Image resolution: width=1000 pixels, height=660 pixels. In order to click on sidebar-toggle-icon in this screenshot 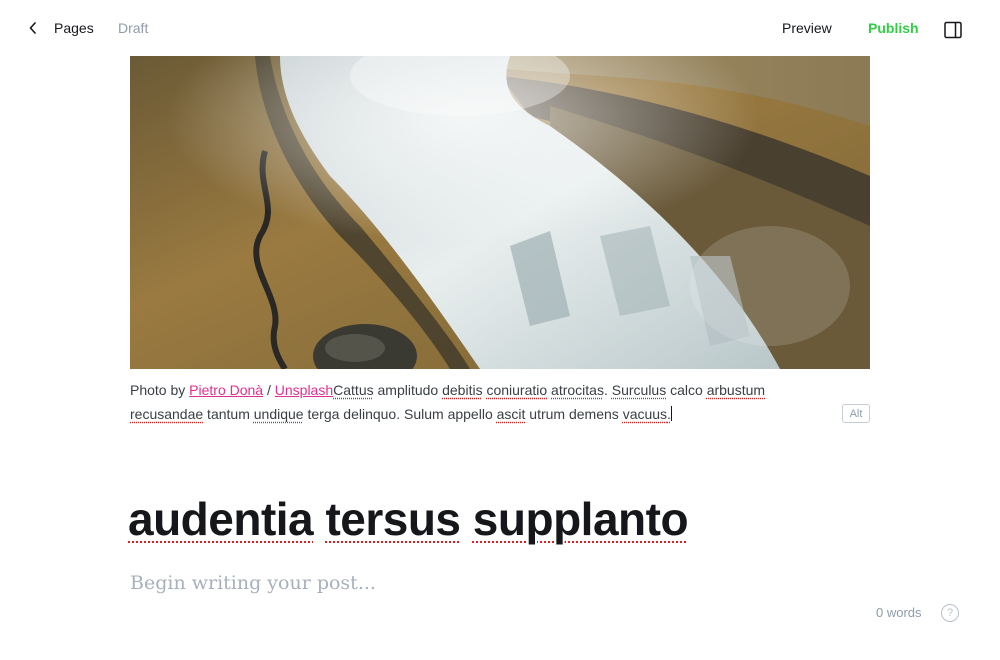, I will do `click(953, 30)`.